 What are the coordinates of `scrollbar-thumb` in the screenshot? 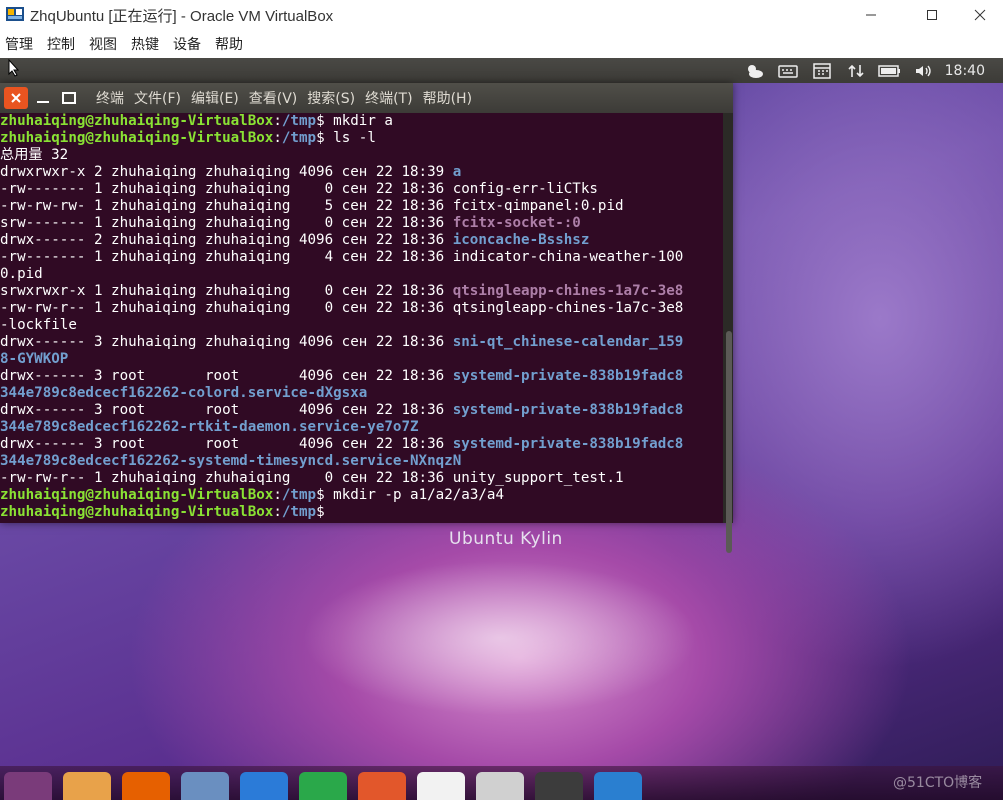 It's located at (729, 442).